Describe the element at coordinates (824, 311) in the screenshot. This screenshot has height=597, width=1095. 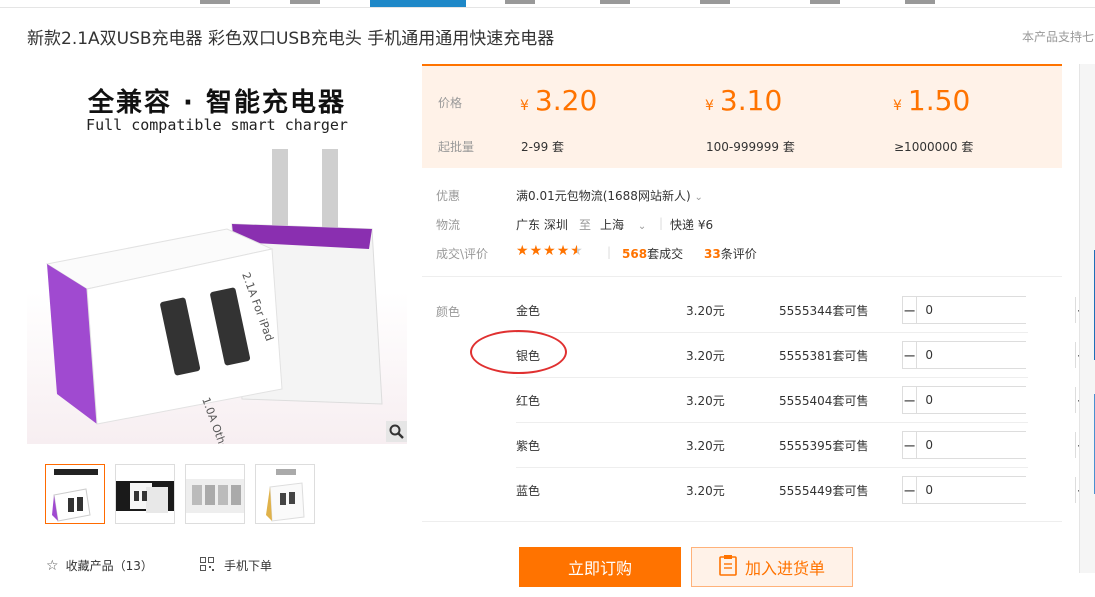
I see `sku-stock: 5555344套可售` at that location.